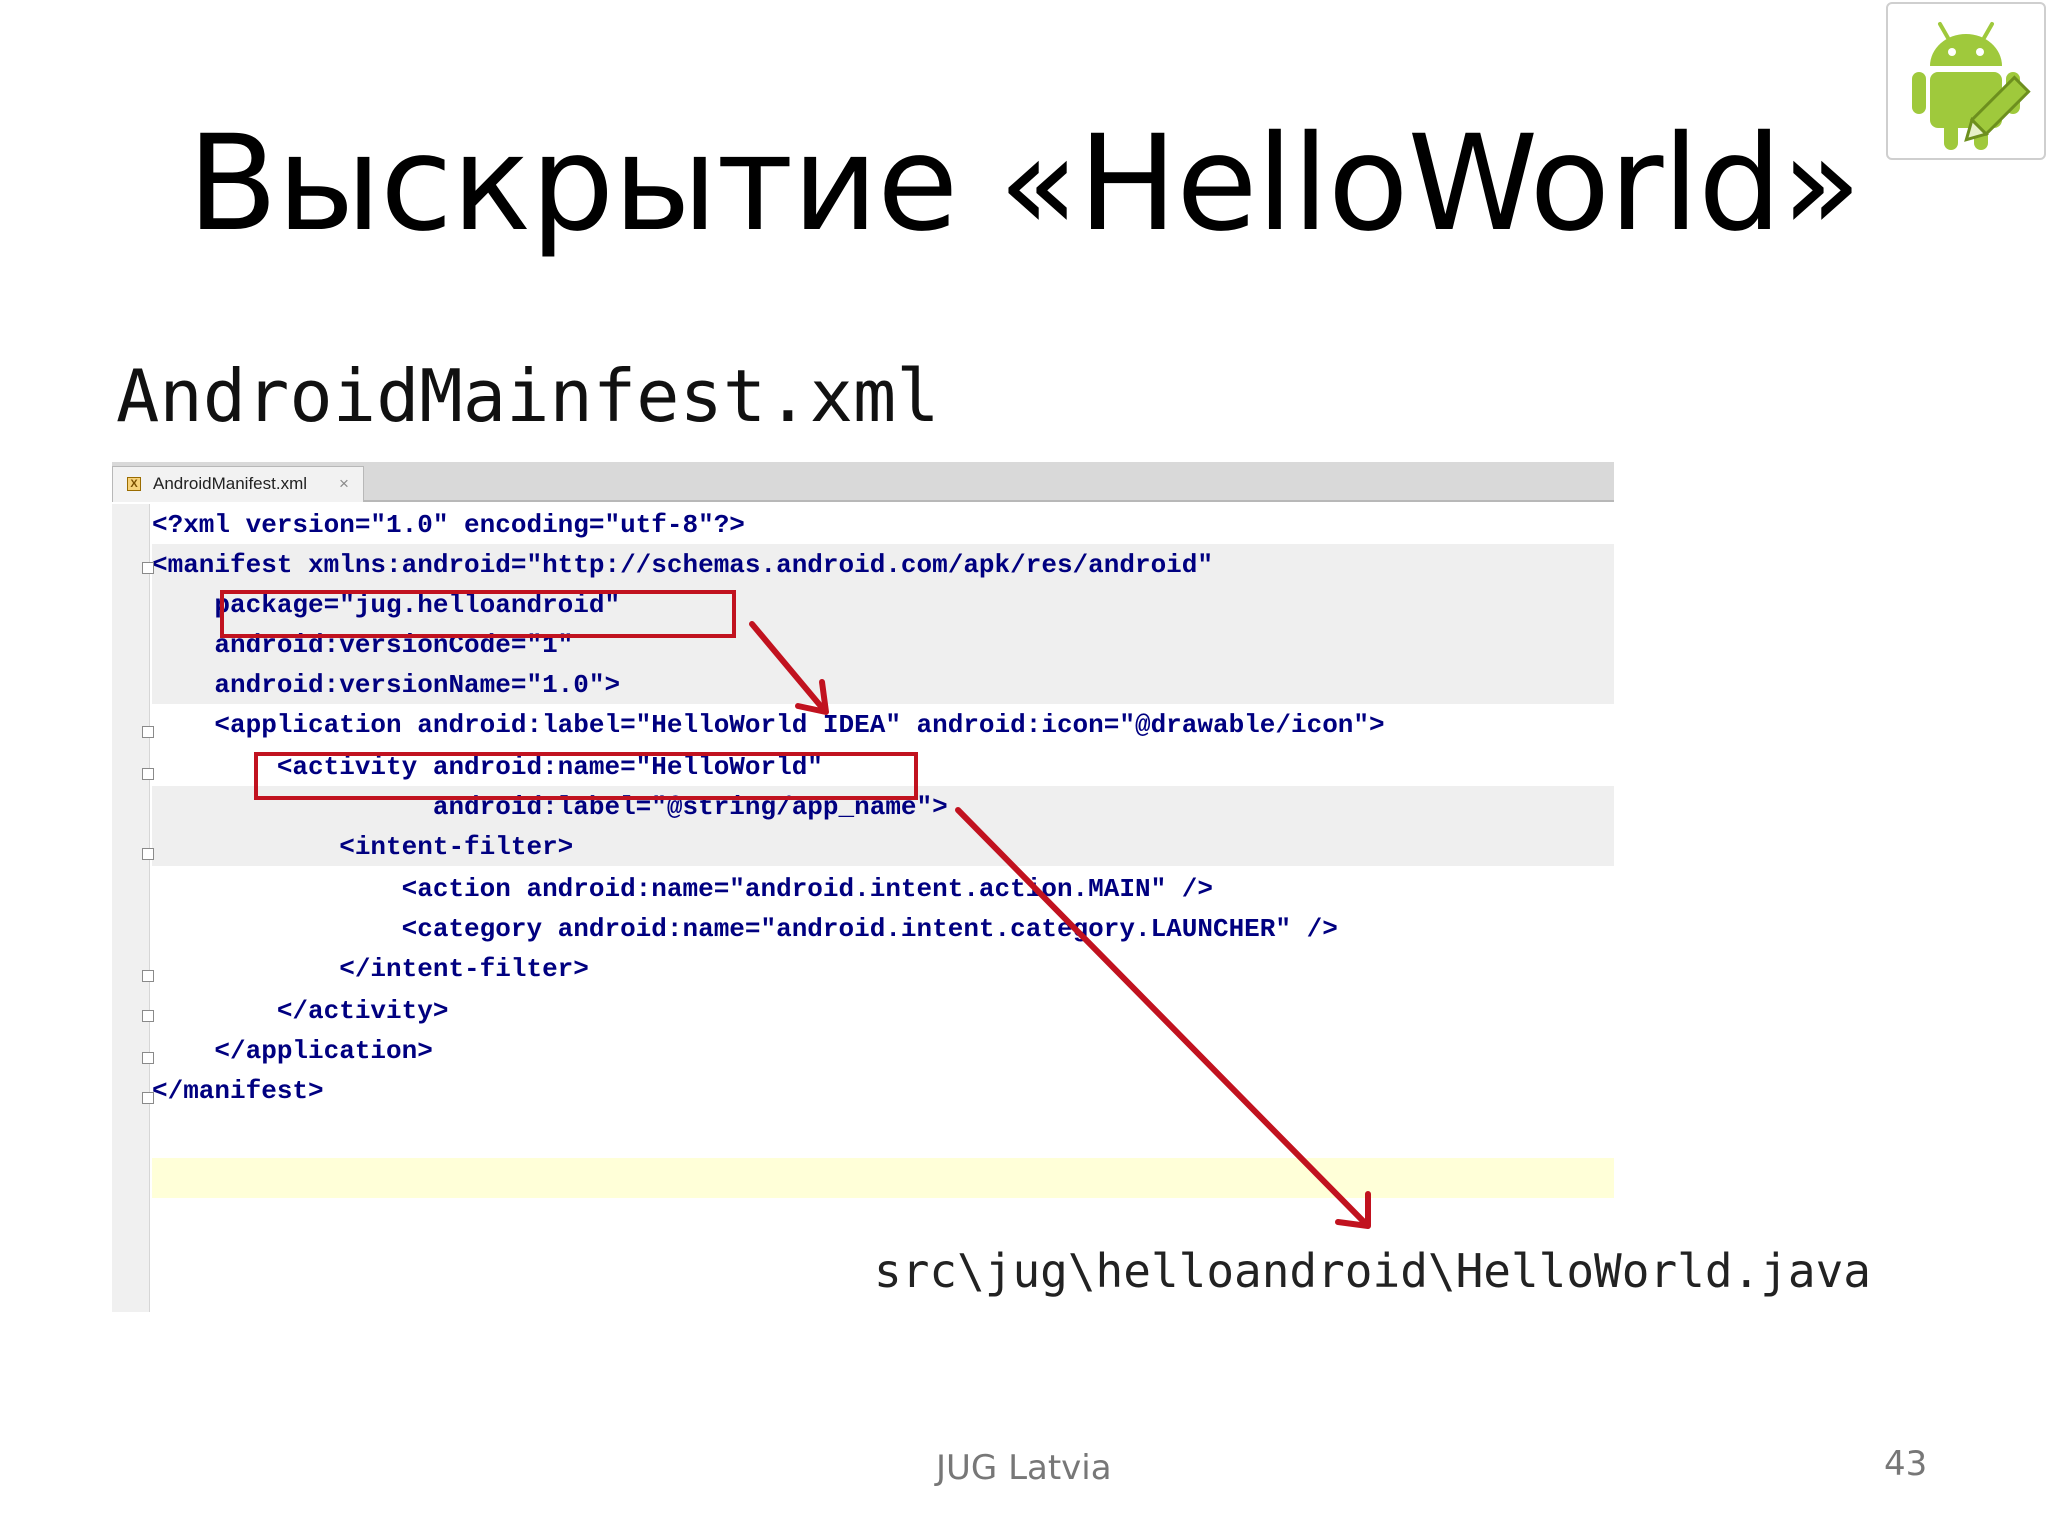 The image size is (2048, 1536). Describe the element at coordinates (1024, 184) in the screenshot. I see `slide-title: Выскрытие «HelloWorld»` at that location.